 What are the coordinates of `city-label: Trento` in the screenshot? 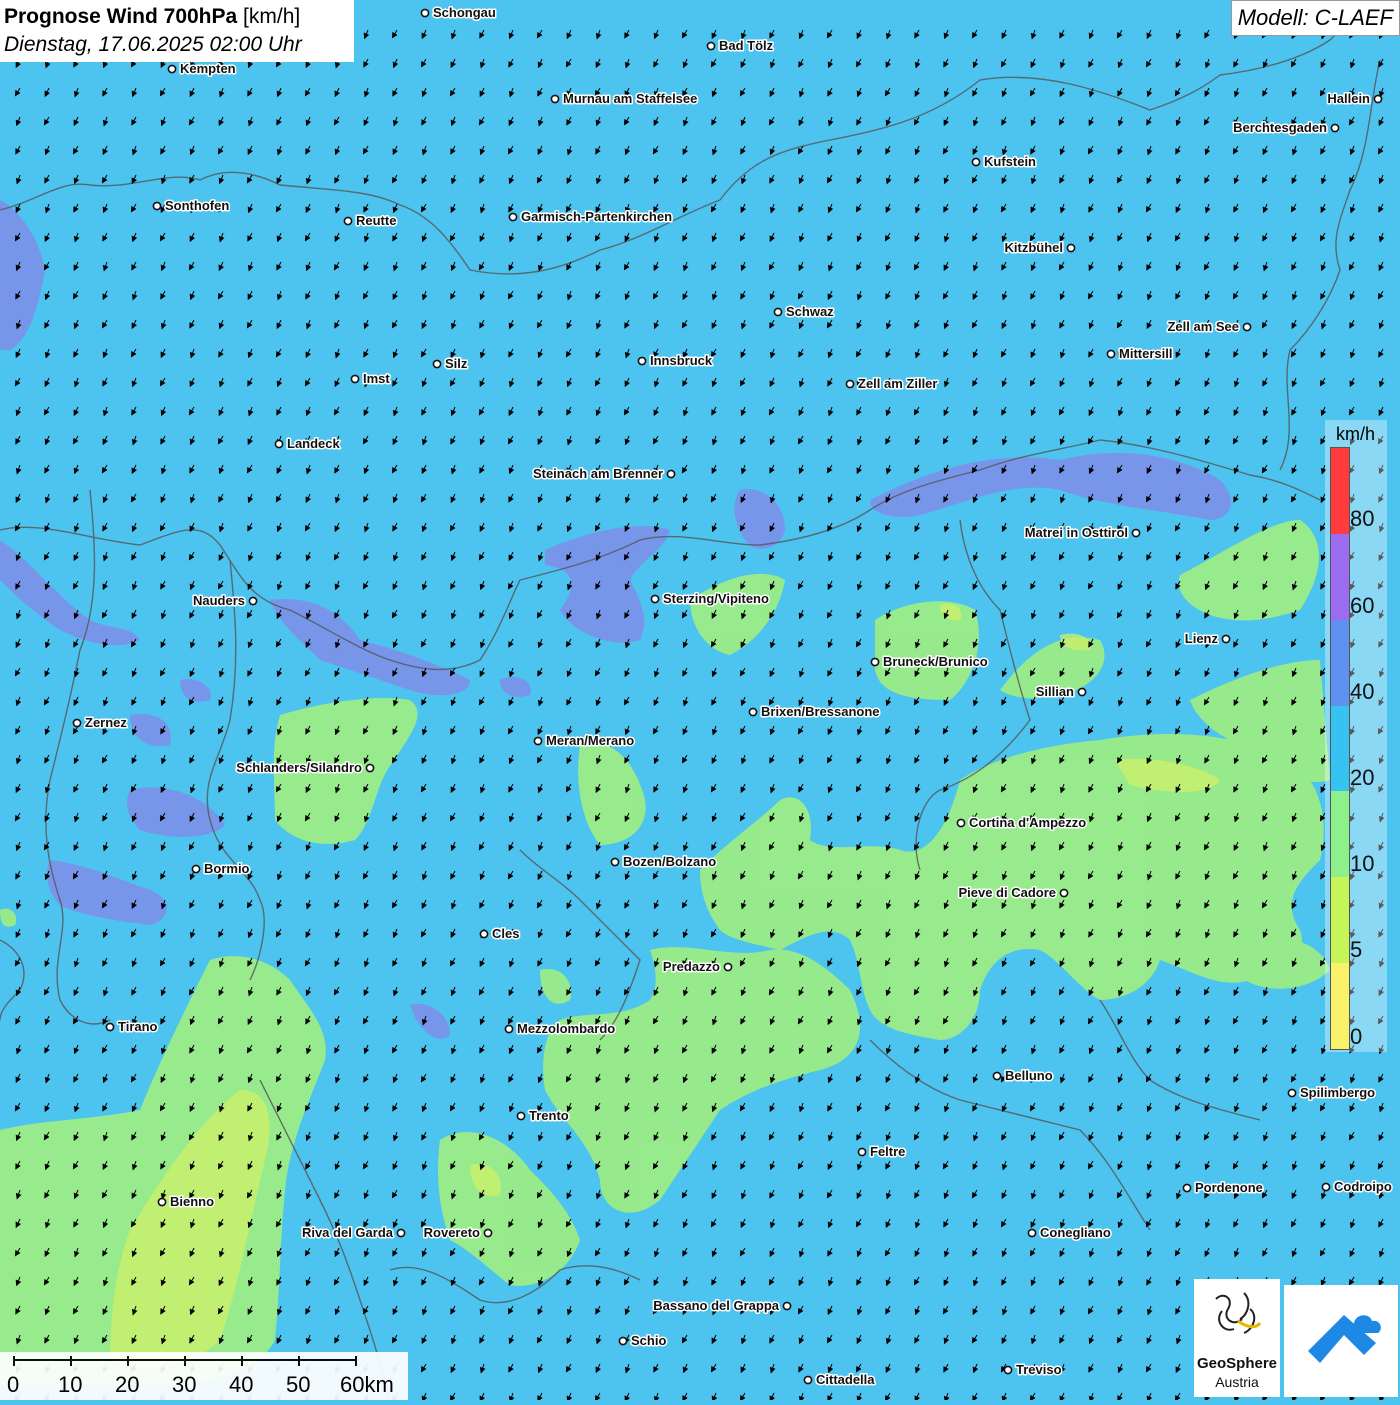 It's located at (549, 1115).